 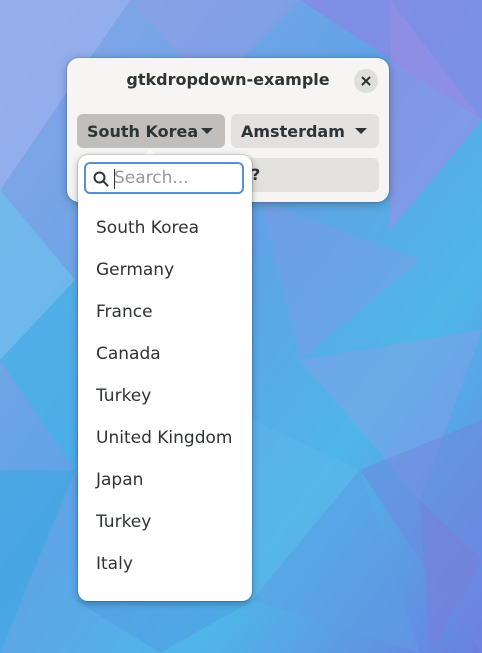 What do you see at coordinates (293, 131) in the screenshot?
I see `city-dropdown-label: Amsterdam` at bounding box center [293, 131].